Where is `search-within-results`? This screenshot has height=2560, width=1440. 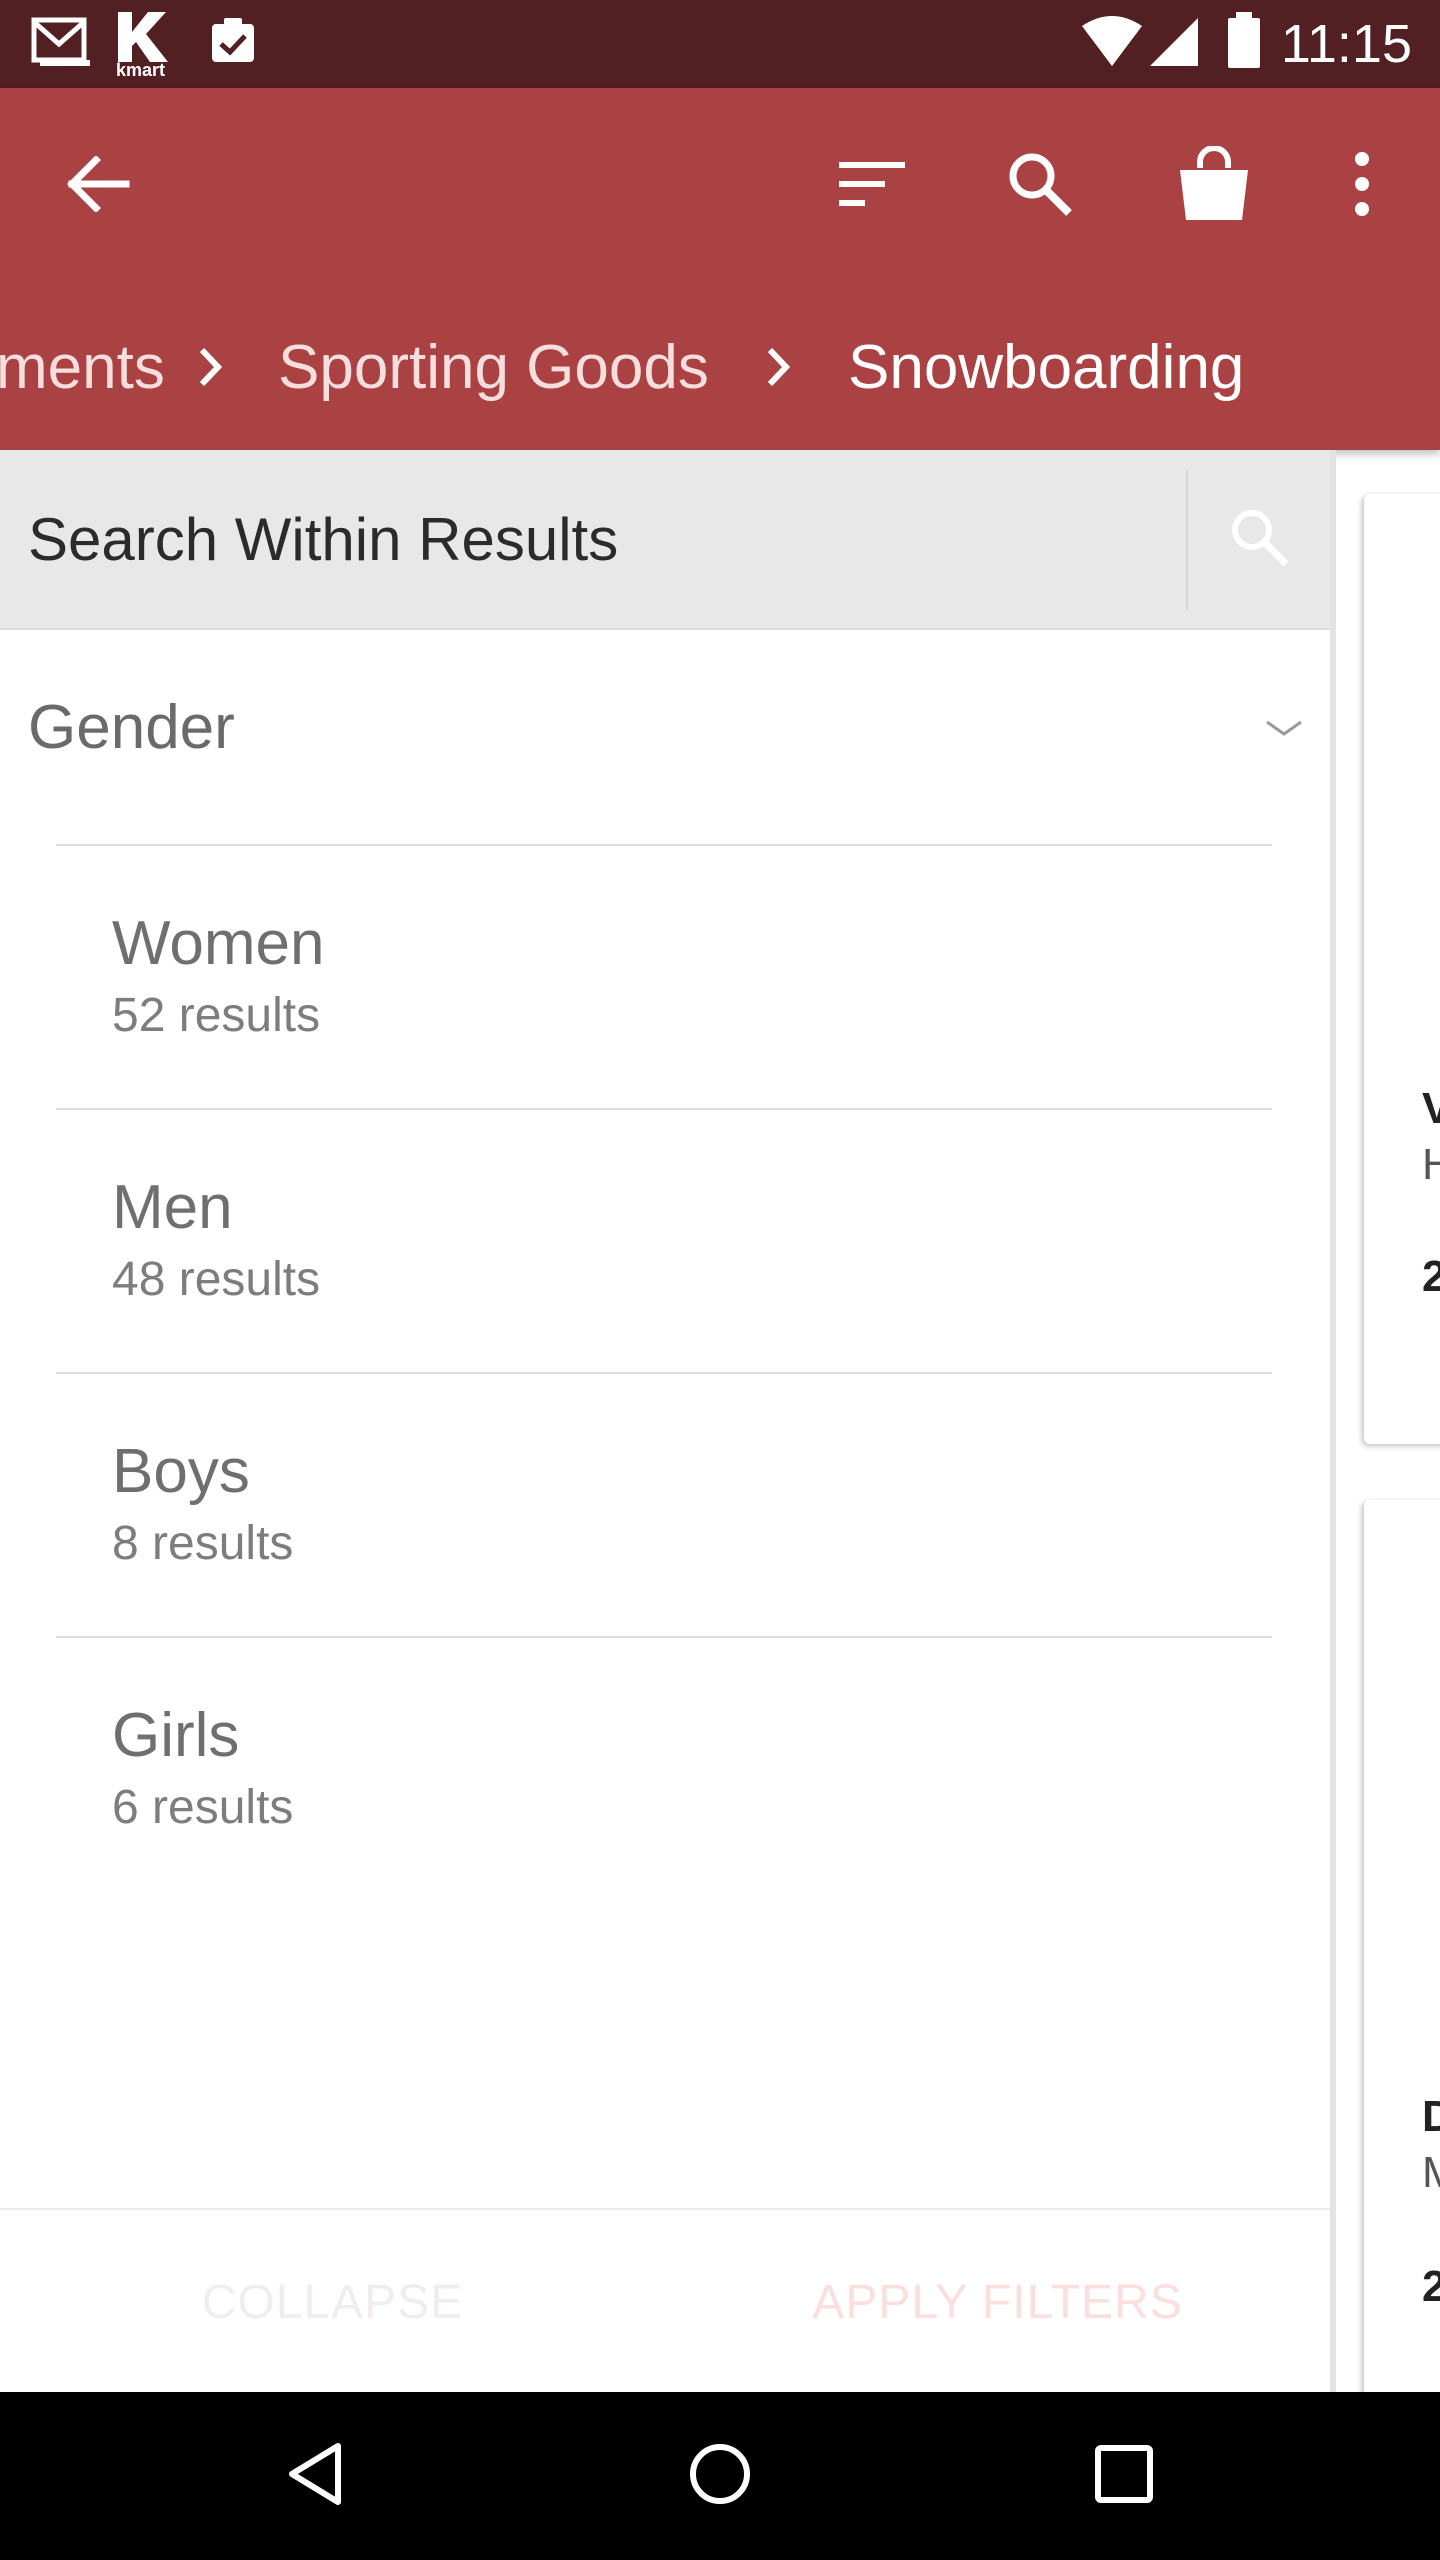
search-within-results is located at coordinates (665, 540).